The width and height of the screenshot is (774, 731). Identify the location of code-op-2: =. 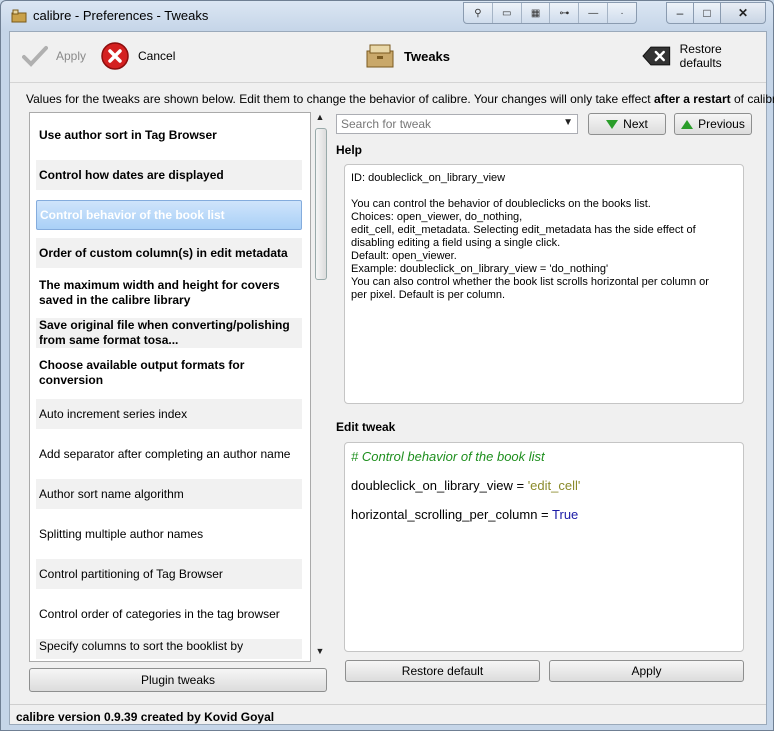
(545, 514).